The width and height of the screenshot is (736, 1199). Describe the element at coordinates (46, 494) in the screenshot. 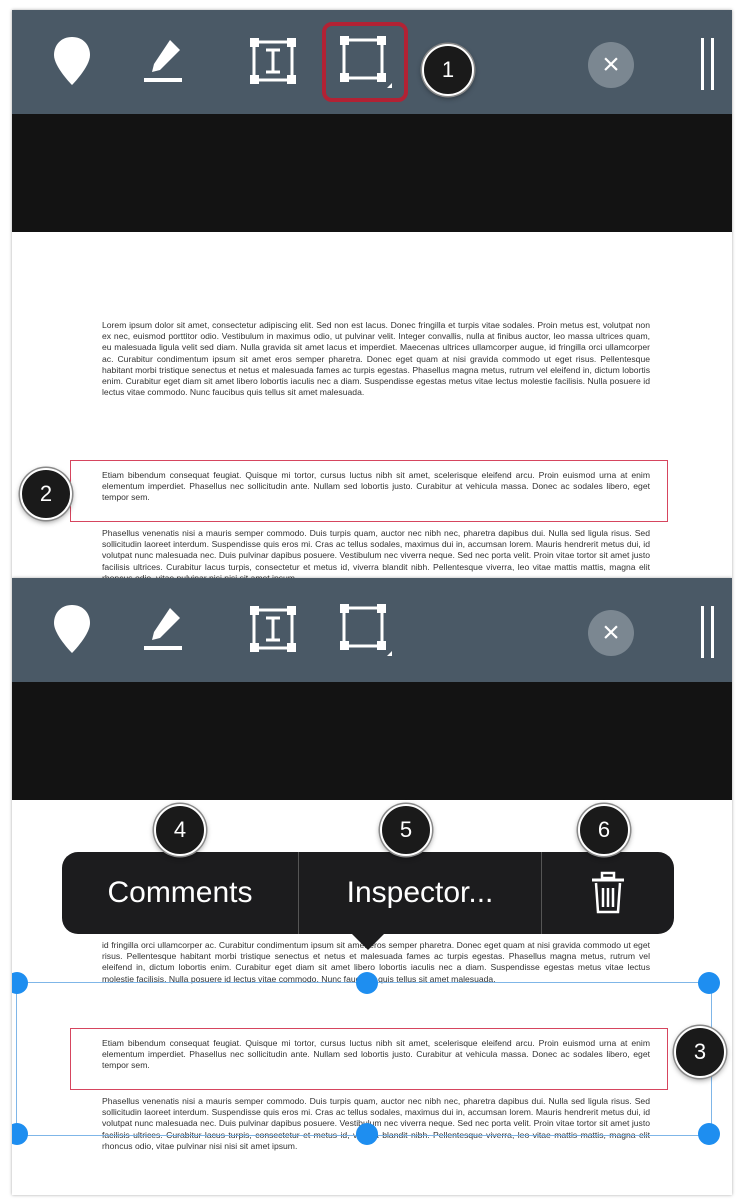

I see `callout-2: 2` at that location.